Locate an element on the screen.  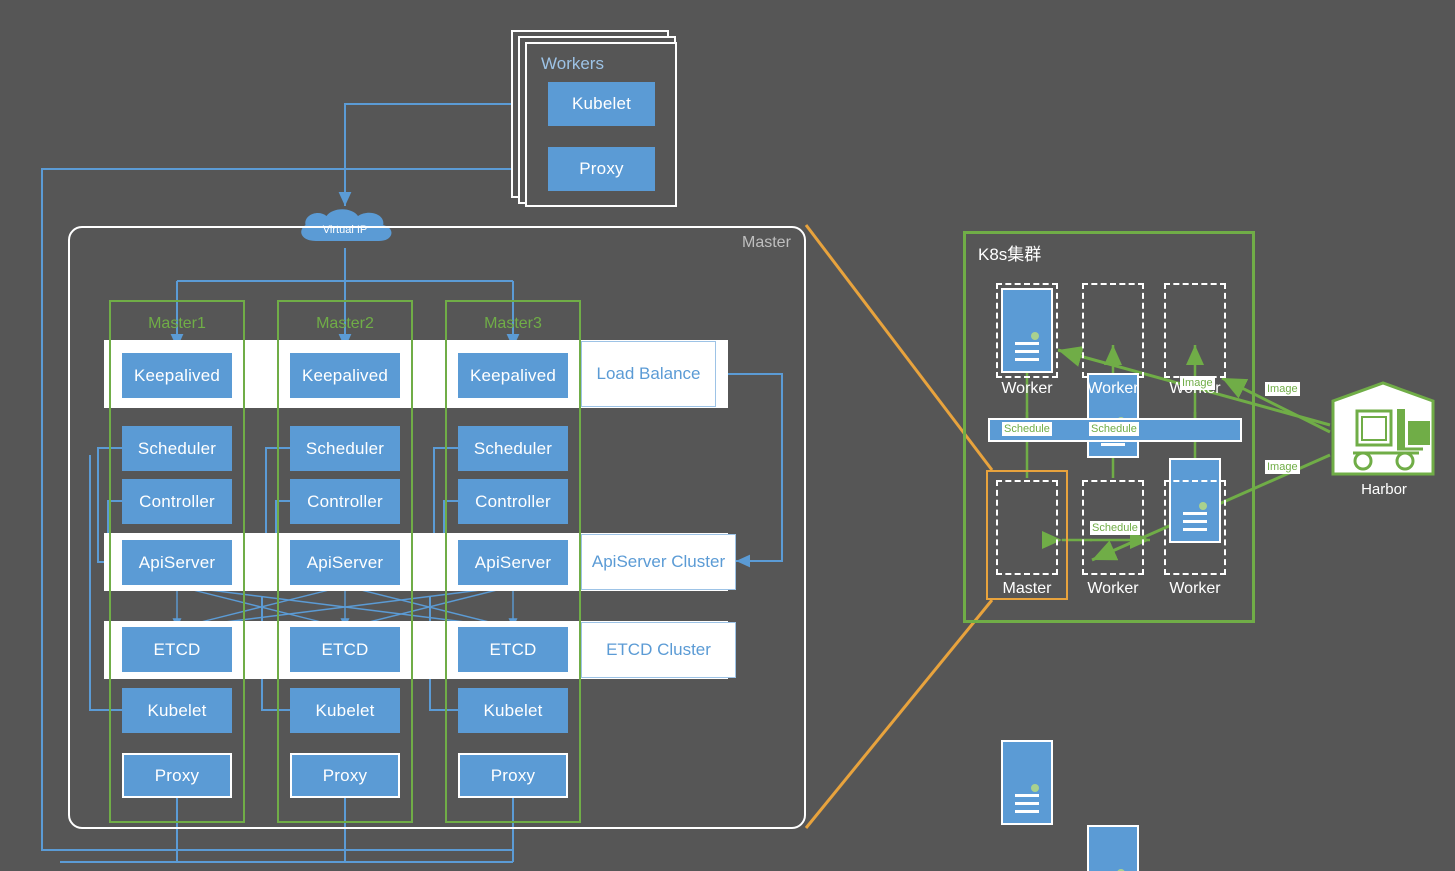
k8s-top-node-1-caption: Worker is located at coordinates (1027, 388).